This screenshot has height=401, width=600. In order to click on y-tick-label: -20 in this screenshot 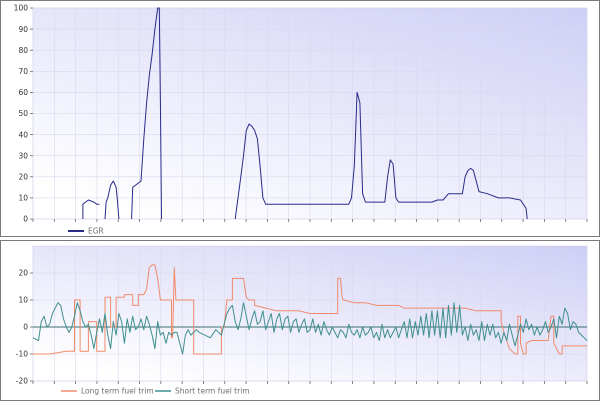, I will do `click(22, 381)`.